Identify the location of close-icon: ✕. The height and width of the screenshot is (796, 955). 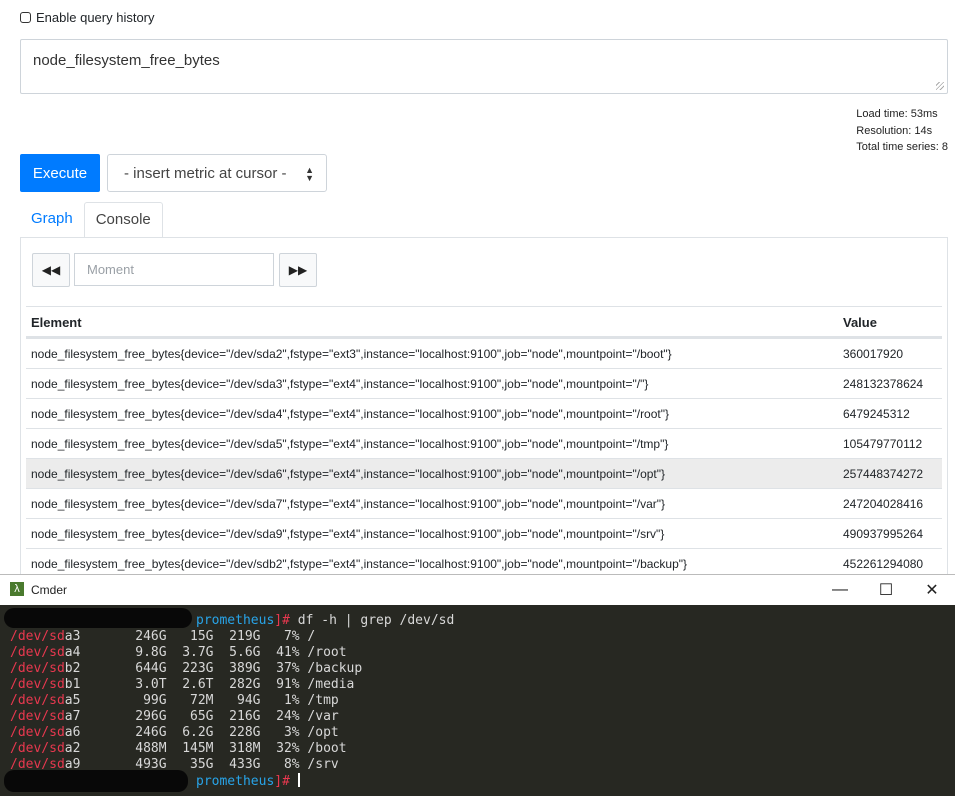
(932, 590).